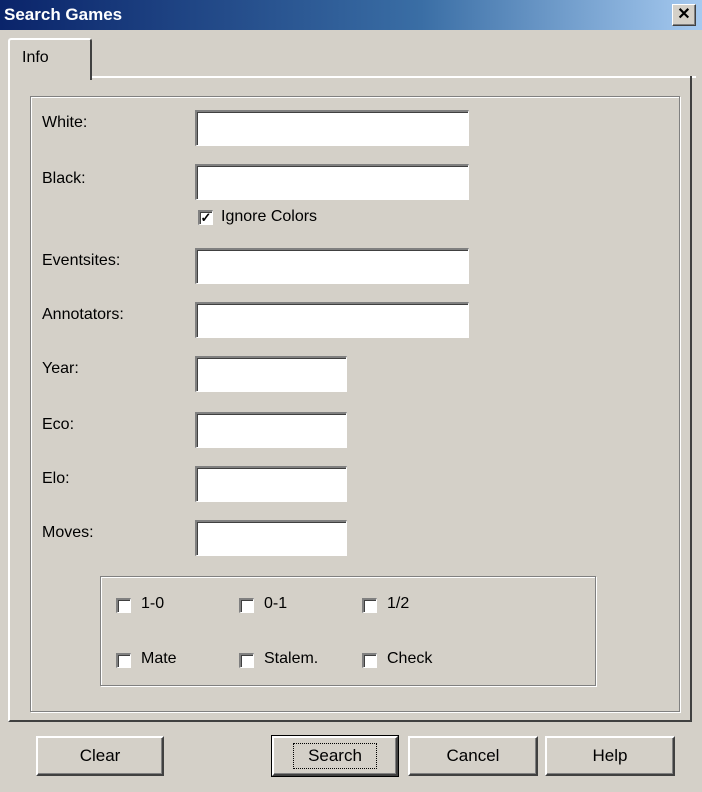  What do you see at coordinates (332, 182) in the screenshot?
I see `black-input` at bounding box center [332, 182].